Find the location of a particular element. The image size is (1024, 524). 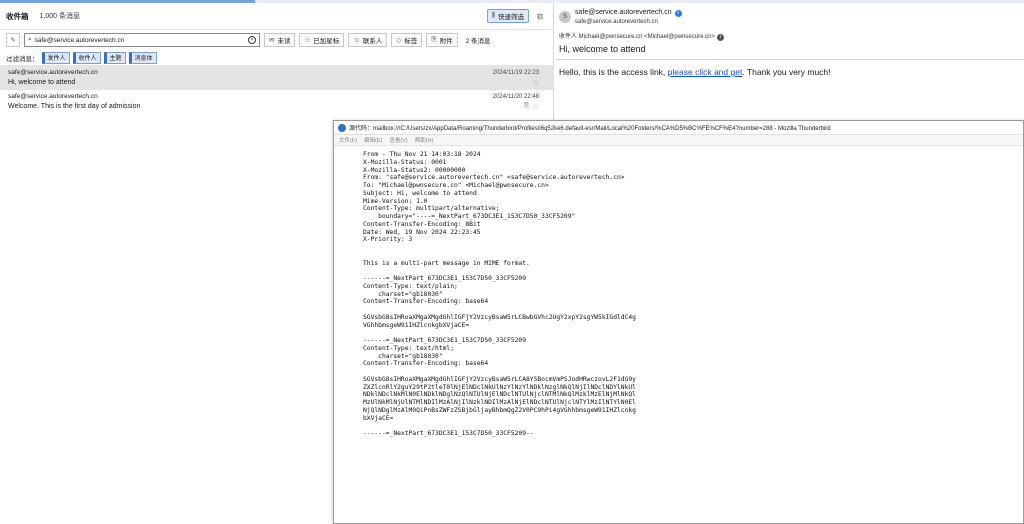

filter-contact-button: ☺ 联系人 is located at coordinates (368, 40).